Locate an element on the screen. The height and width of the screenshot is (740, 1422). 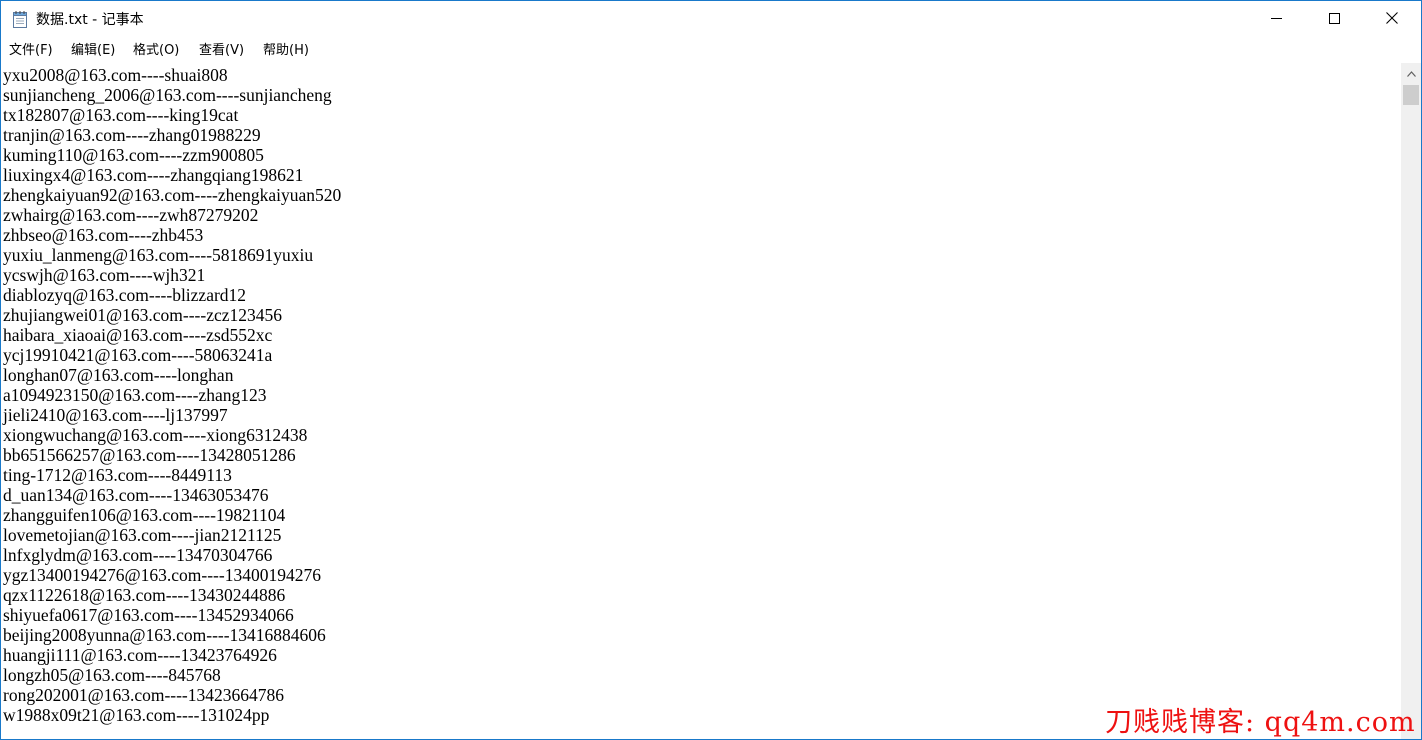
menu-help: 帮助(H) is located at coordinates (286, 50).